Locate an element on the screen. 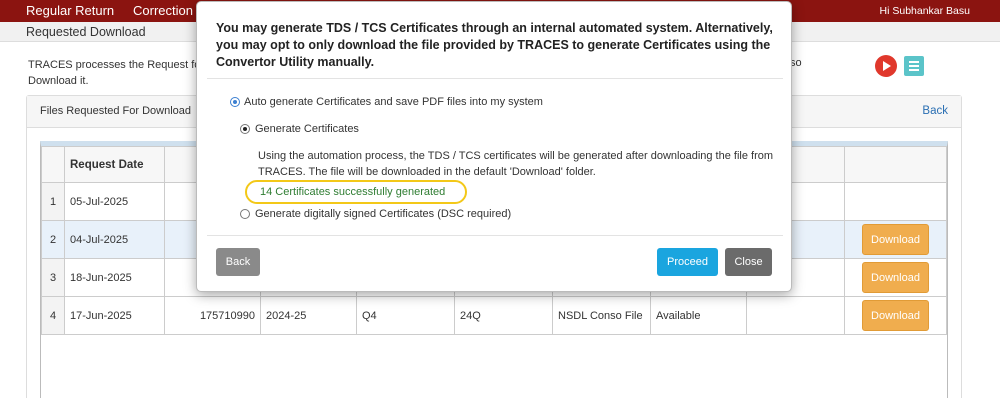 This screenshot has height=398, width=1000. row-date: 18-Jun-2025 is located at coordinates (114, 277).